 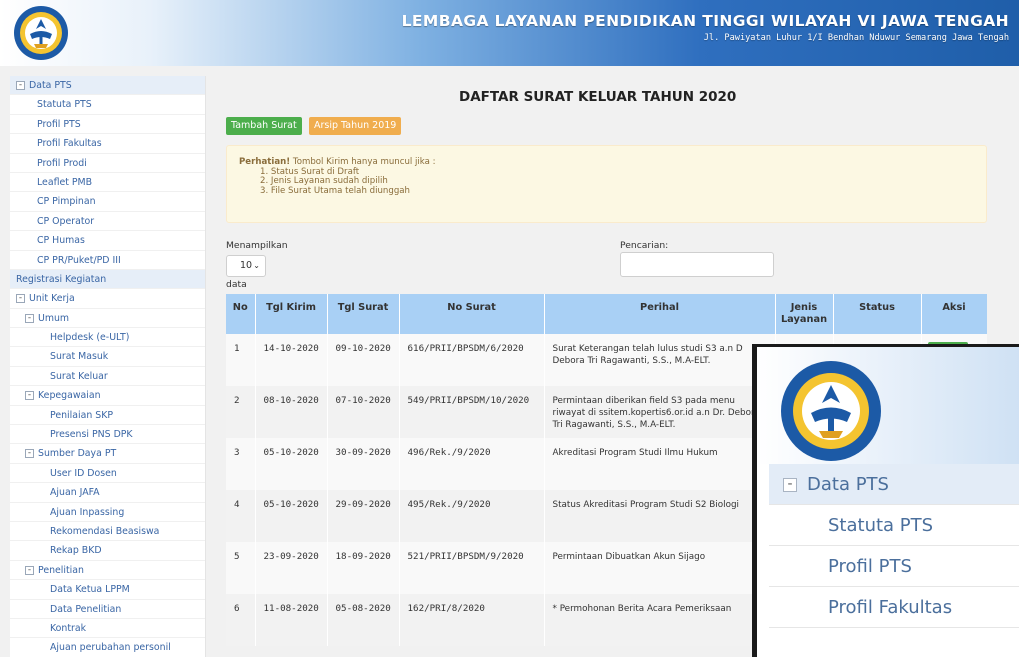 I want to click on column-header-status: Status, so click(x=877, y=314).